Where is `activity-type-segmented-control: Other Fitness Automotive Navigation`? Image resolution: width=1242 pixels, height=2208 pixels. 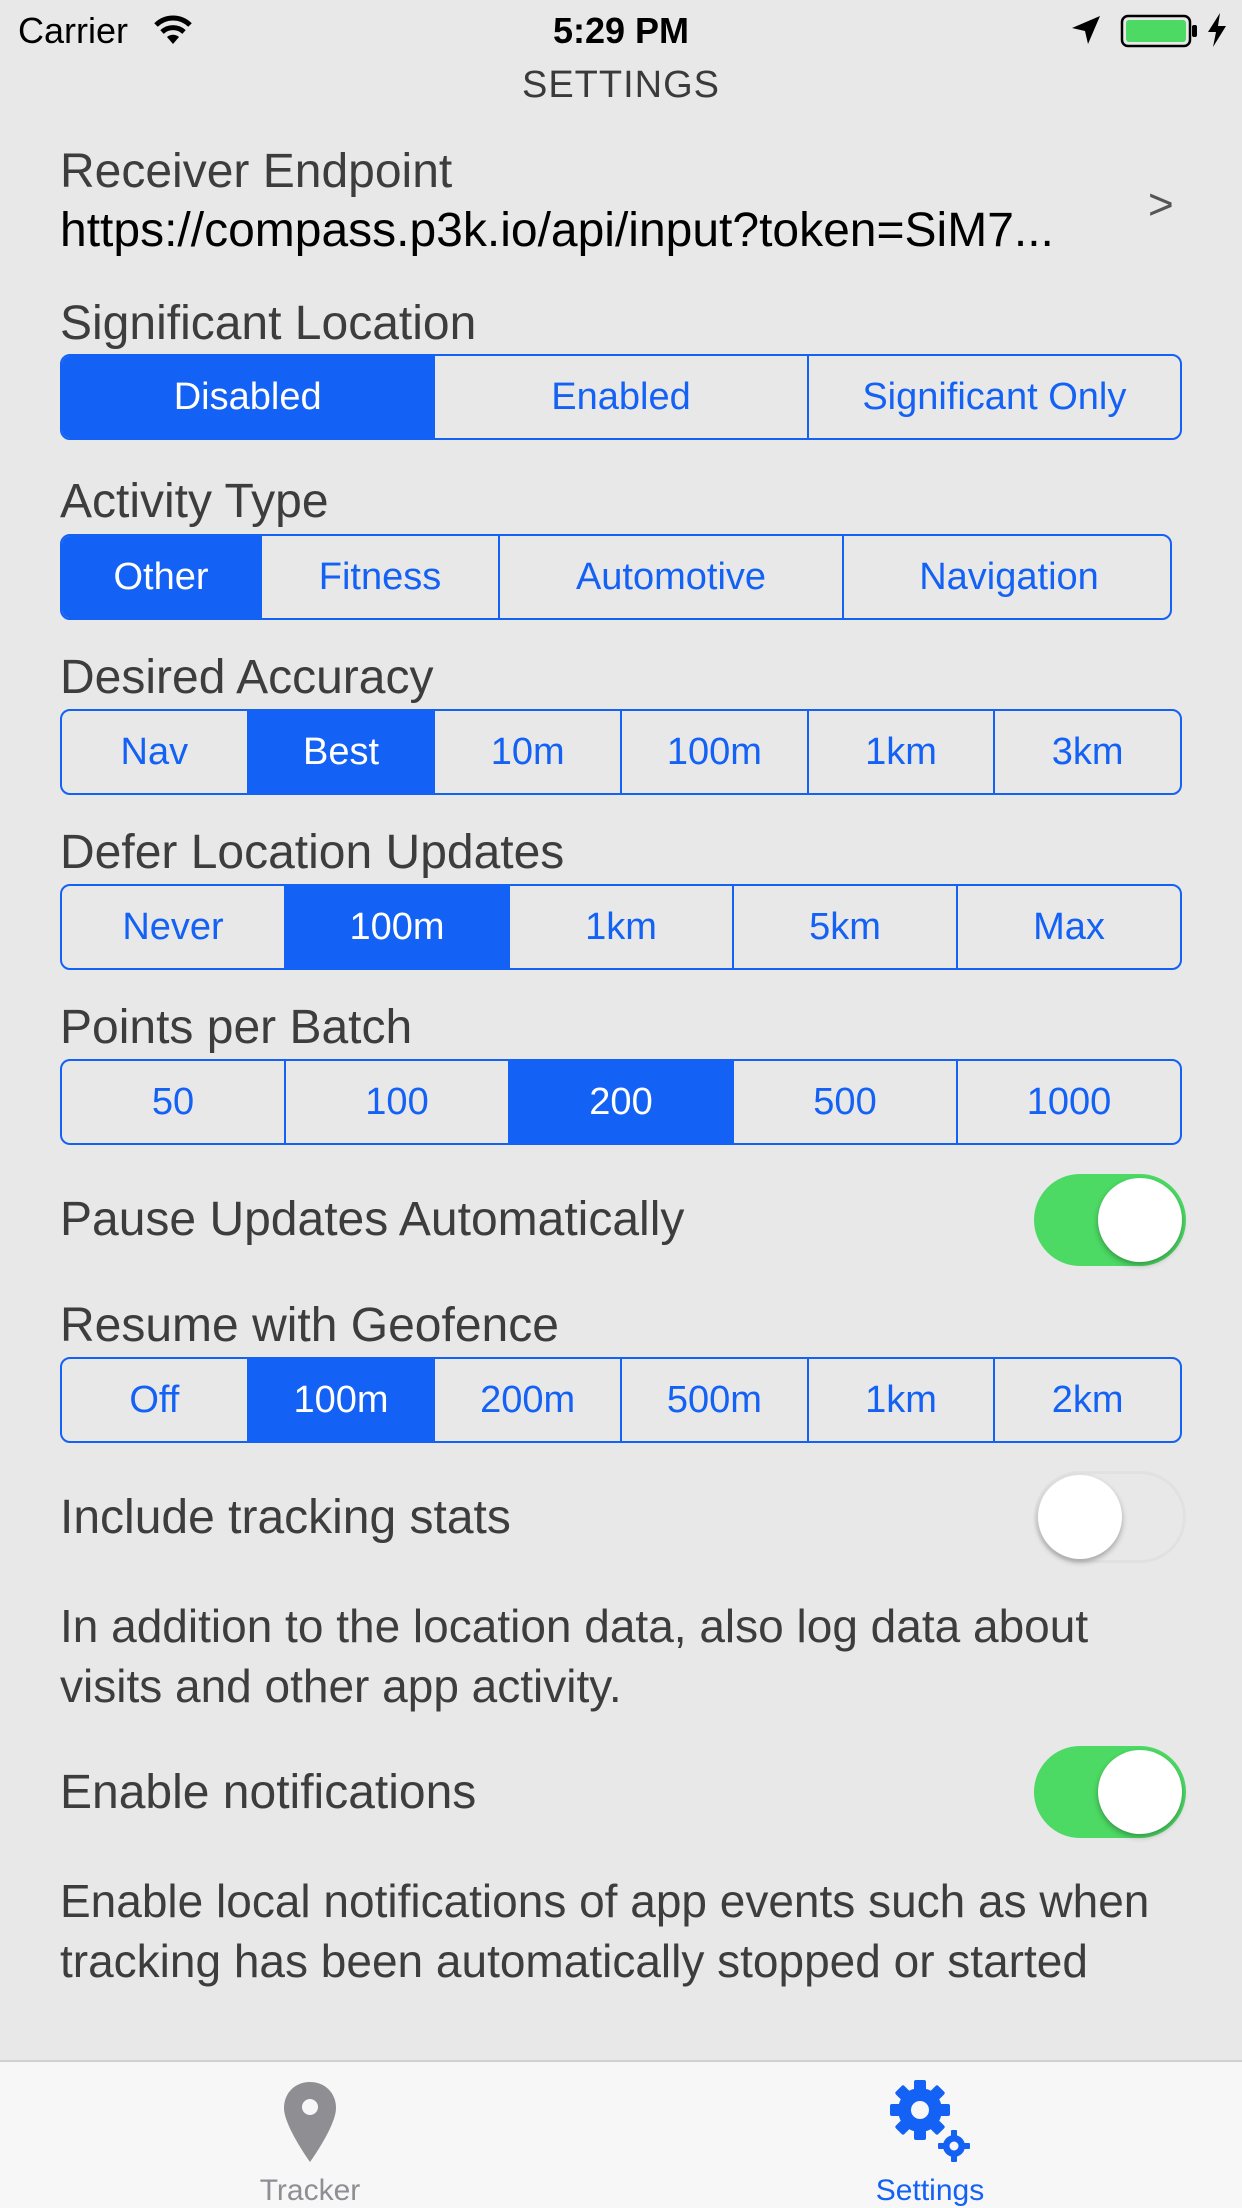
activity-type-segmented-control: Other Fitness Automotive Navigation is located at coordinates (616, 577).